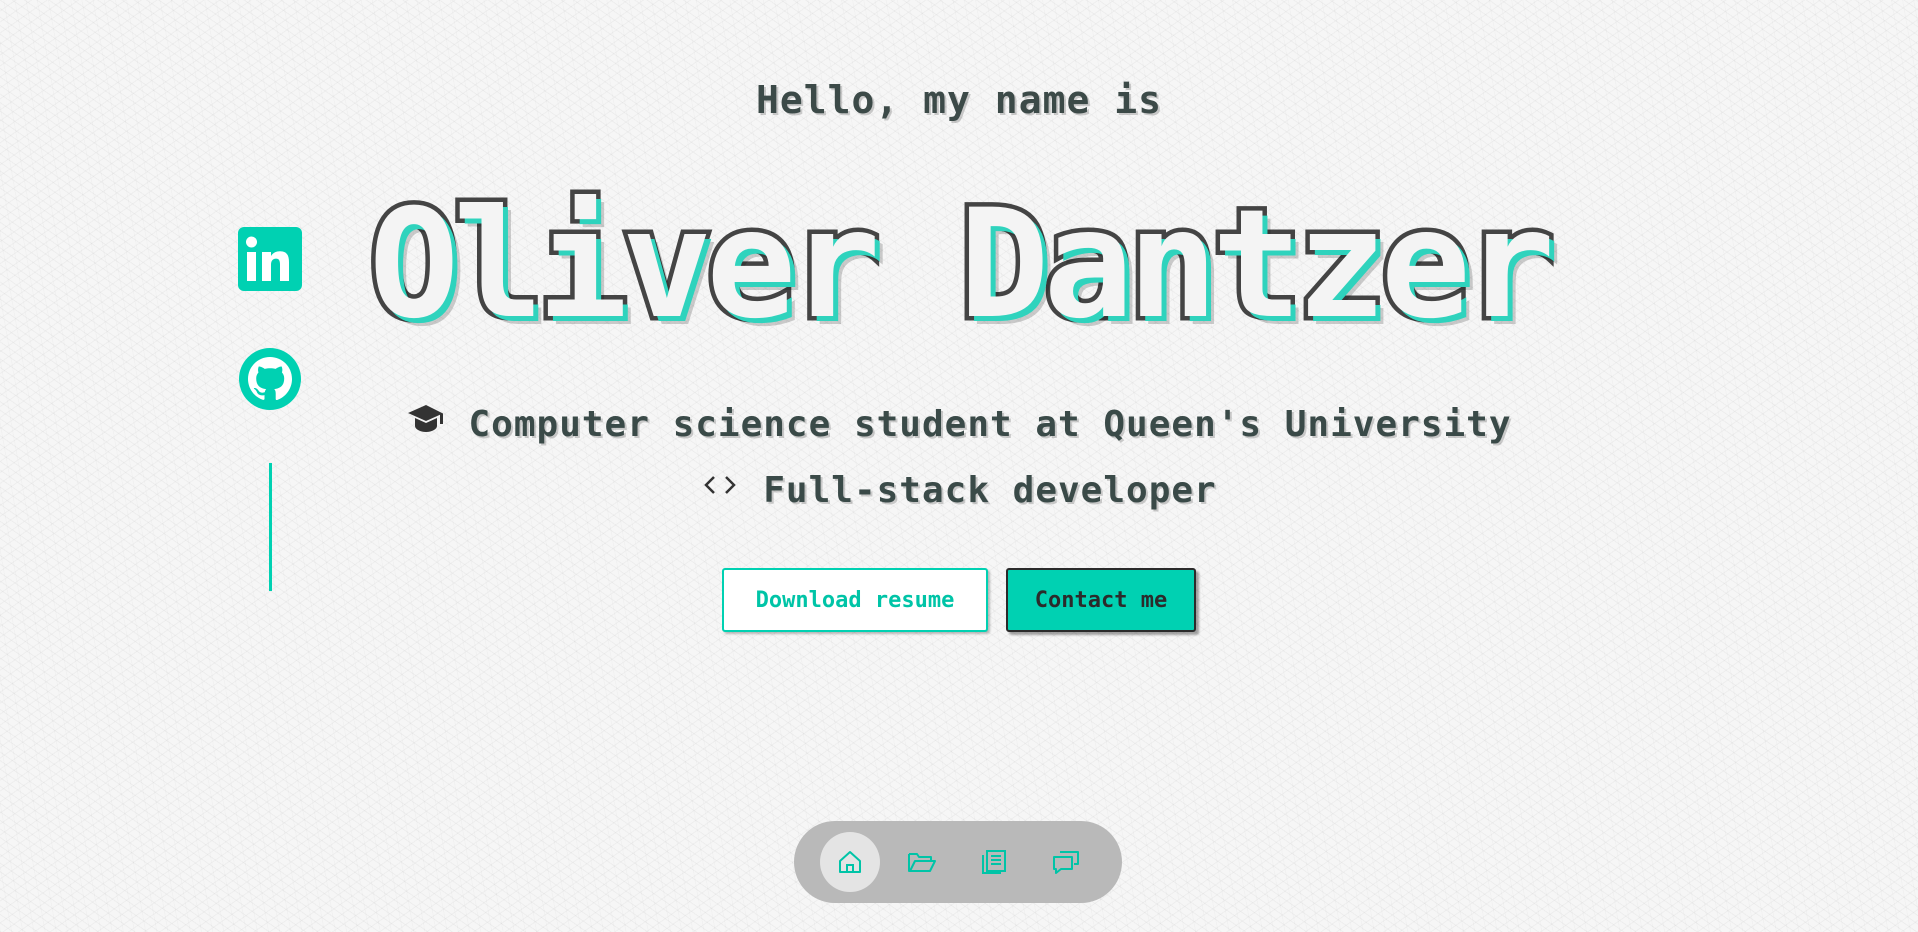 This screenshot has width=1918, height=932. I want to click on home-icon, so click(850, 862).